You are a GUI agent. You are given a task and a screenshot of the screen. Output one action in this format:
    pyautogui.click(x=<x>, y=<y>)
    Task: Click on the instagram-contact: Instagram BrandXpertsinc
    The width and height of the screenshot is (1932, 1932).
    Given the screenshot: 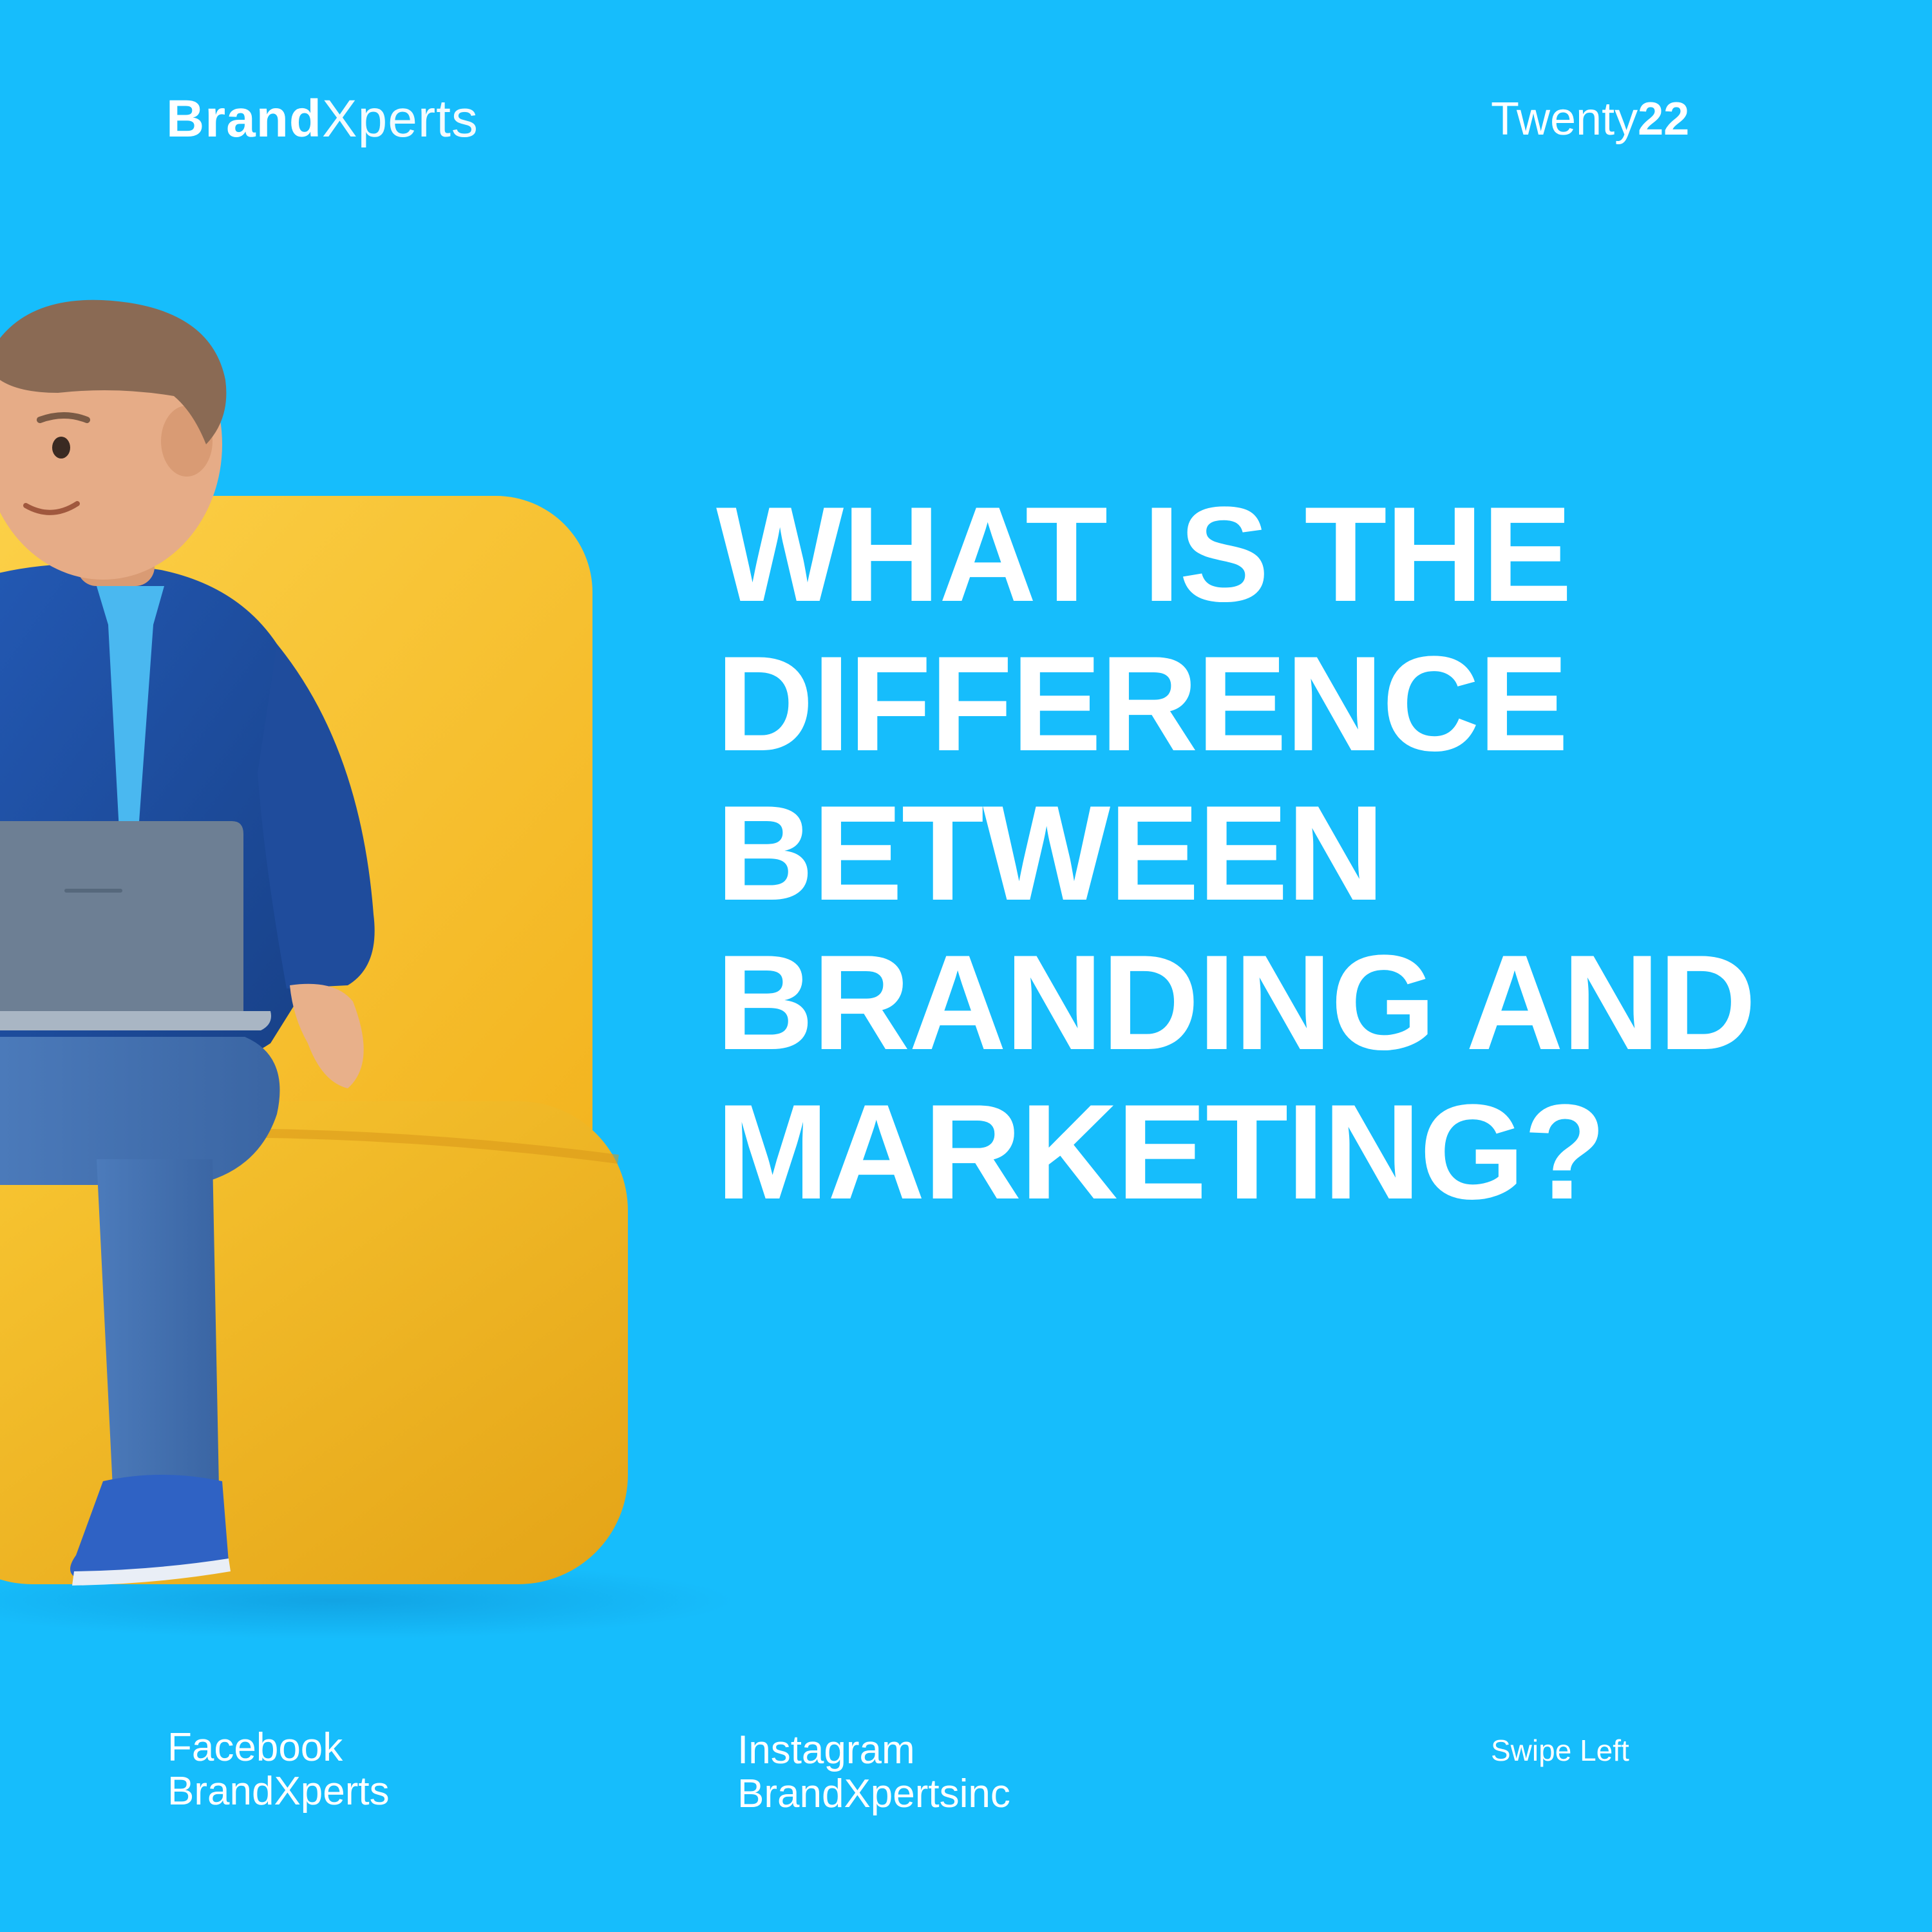 What is the action you would take?
    pyautogui.click(x=874, y=1772)
    